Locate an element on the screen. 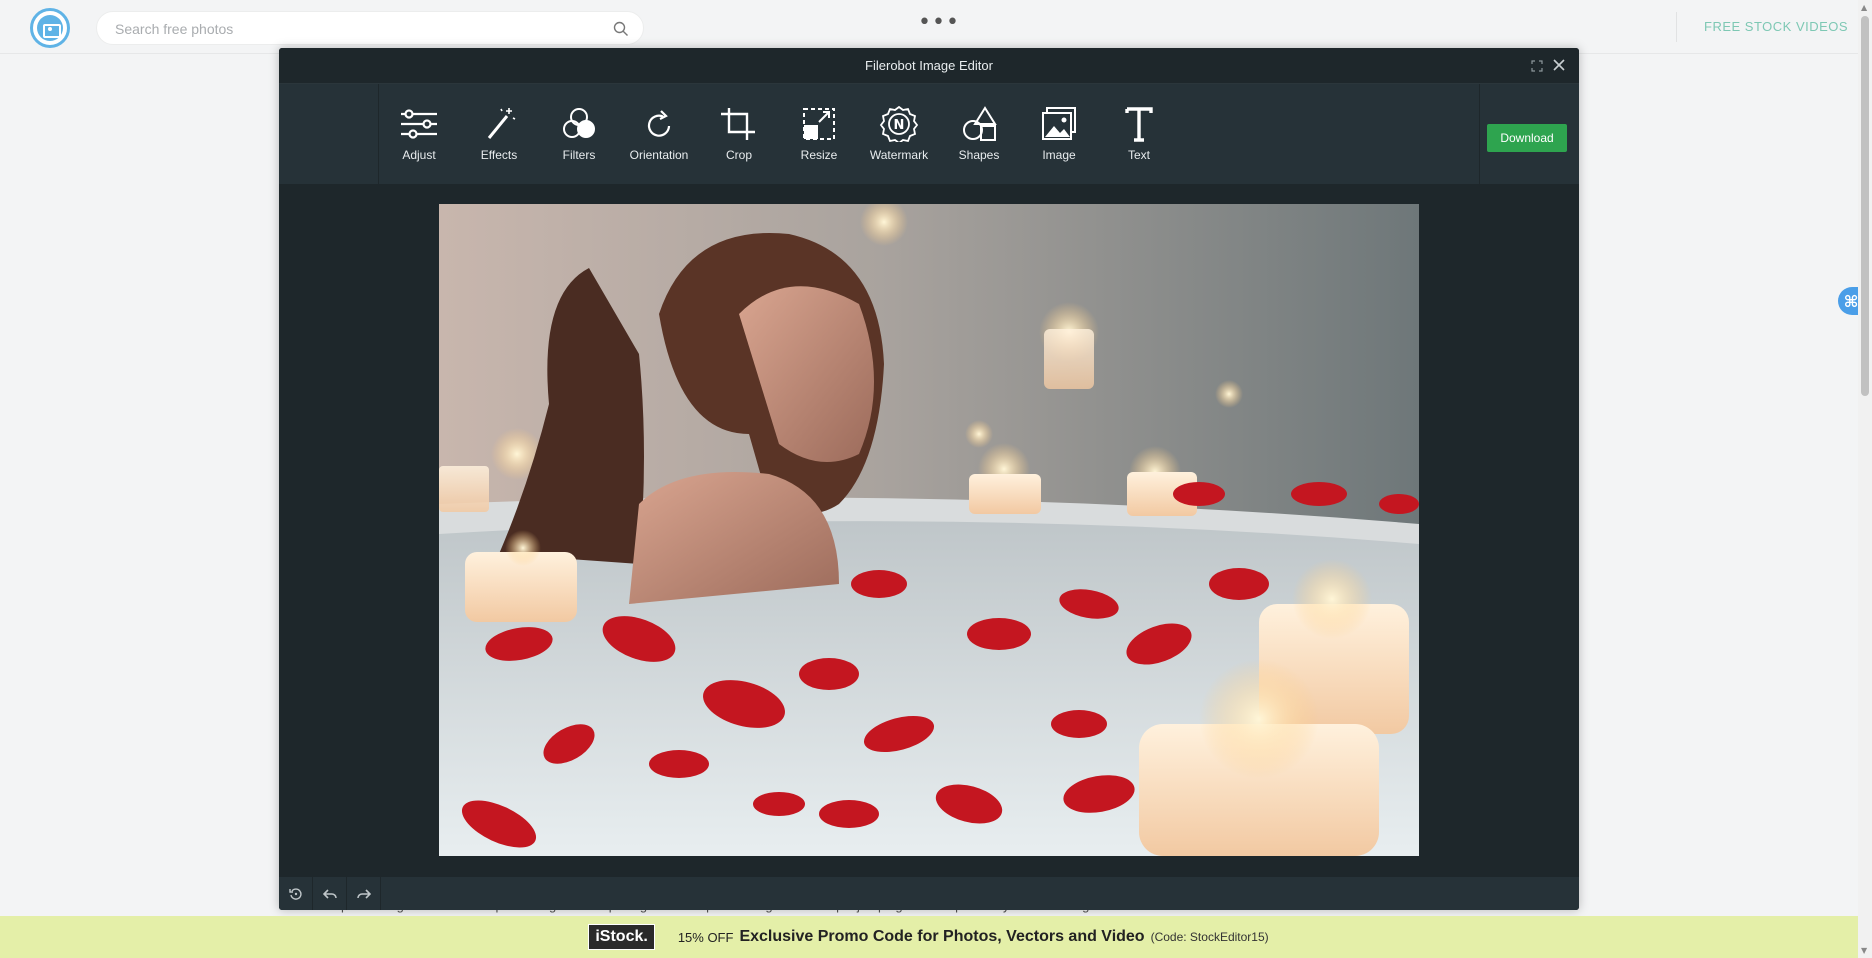  reset-icon is located at coordinates (295, 894).